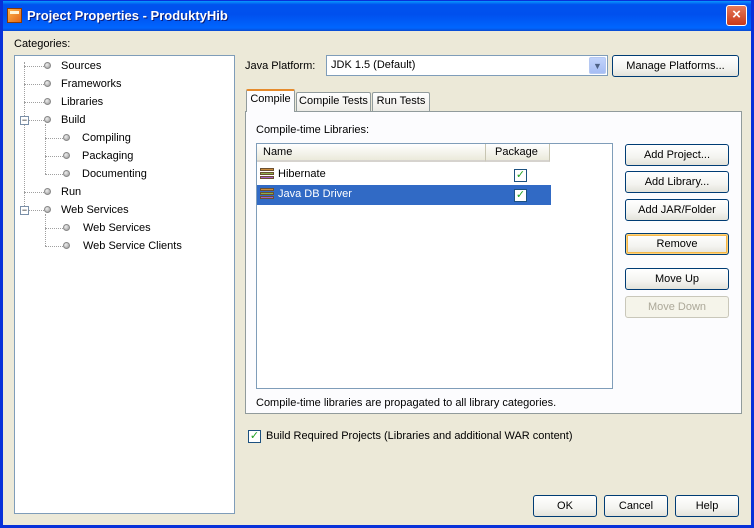 The height and width of the screenshot is (528, 754). I want to click on tab-compile-tests: Compile Tests, so click(333, 101).